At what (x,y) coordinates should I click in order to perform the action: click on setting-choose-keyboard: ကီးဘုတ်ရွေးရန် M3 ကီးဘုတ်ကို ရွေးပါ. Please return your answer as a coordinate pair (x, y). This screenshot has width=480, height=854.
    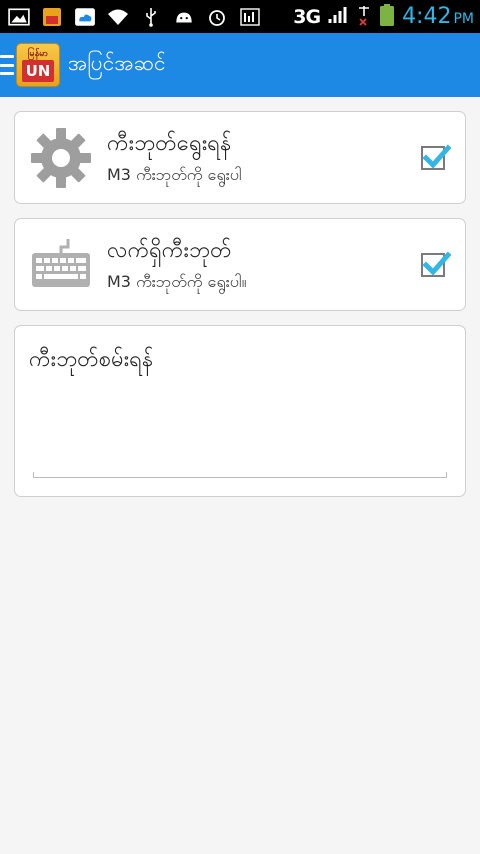
    Looking at the image, I should click on (240, 157).